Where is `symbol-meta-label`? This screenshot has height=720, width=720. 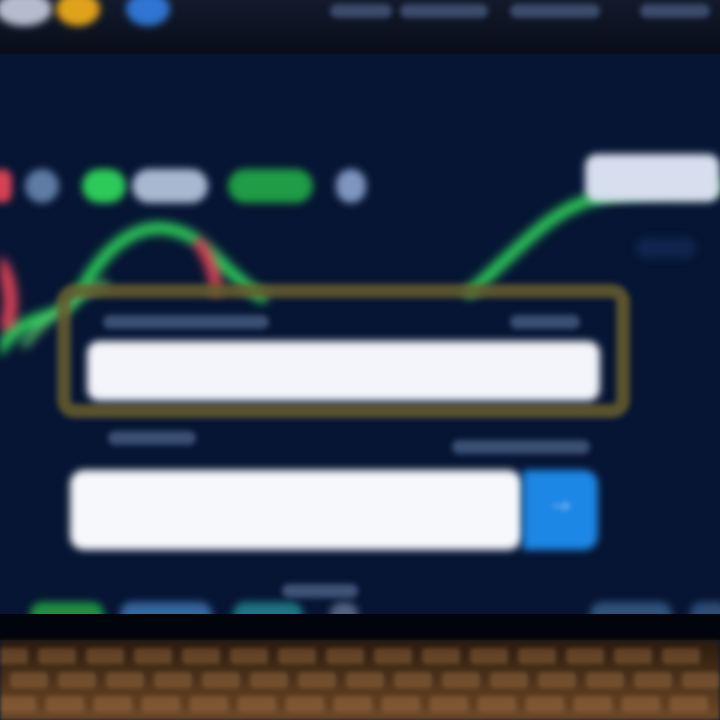 symbol-meta-label is located at coordinates (545, 322).